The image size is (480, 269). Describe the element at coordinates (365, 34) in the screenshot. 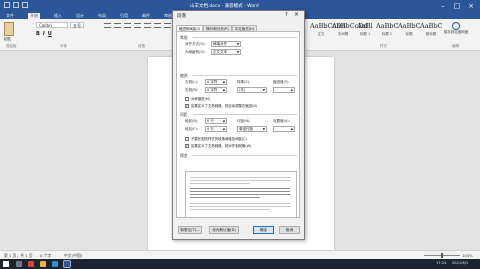

I see `style-name: 标题 1` at that location.